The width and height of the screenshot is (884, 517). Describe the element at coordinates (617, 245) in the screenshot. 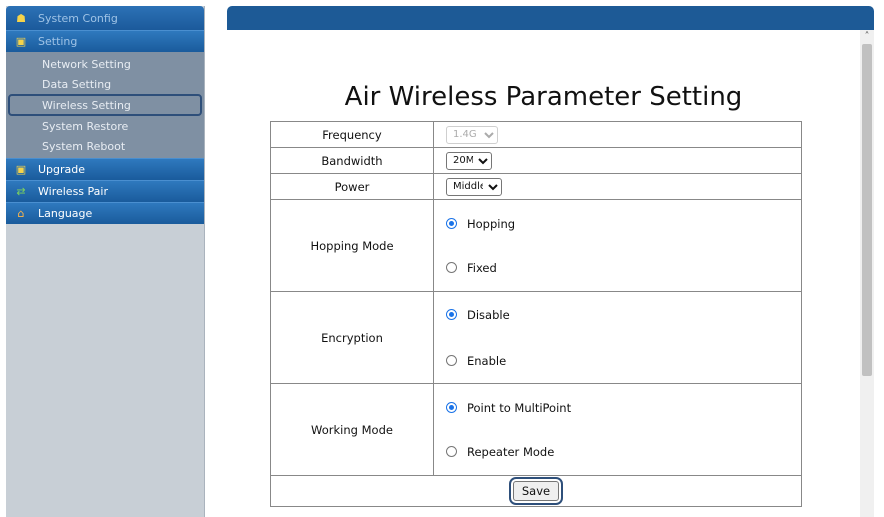

I see `hopping-mode-cell: Hopping Fixed` at that location.